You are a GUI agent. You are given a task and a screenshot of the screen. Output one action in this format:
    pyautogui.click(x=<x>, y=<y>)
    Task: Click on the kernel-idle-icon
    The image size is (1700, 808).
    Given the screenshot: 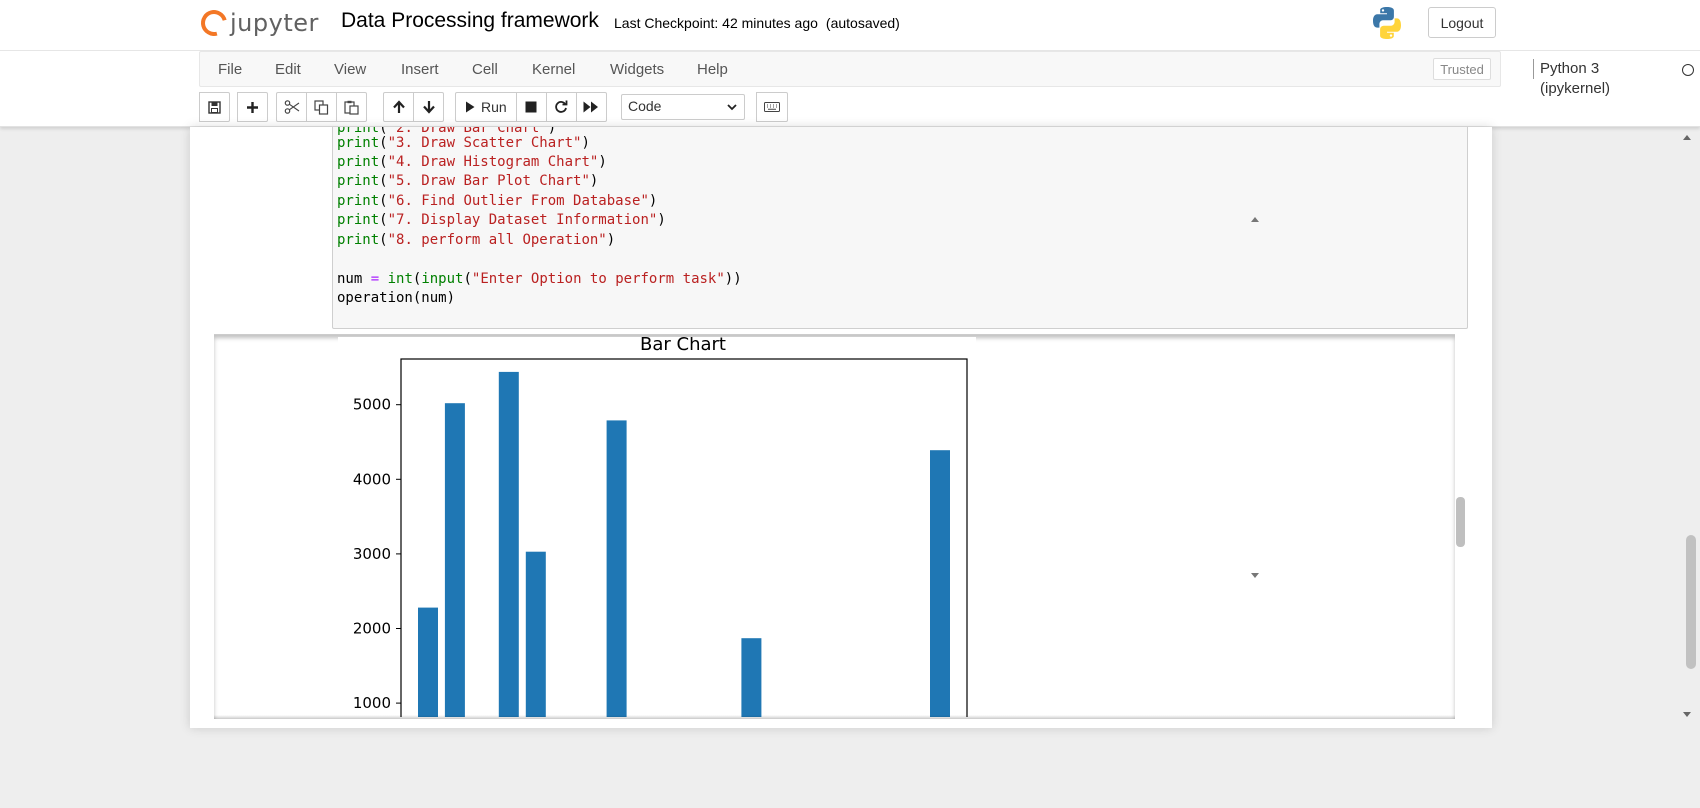 What is the action you would take?
    pyautogui.click(x=1688, y=70)
    